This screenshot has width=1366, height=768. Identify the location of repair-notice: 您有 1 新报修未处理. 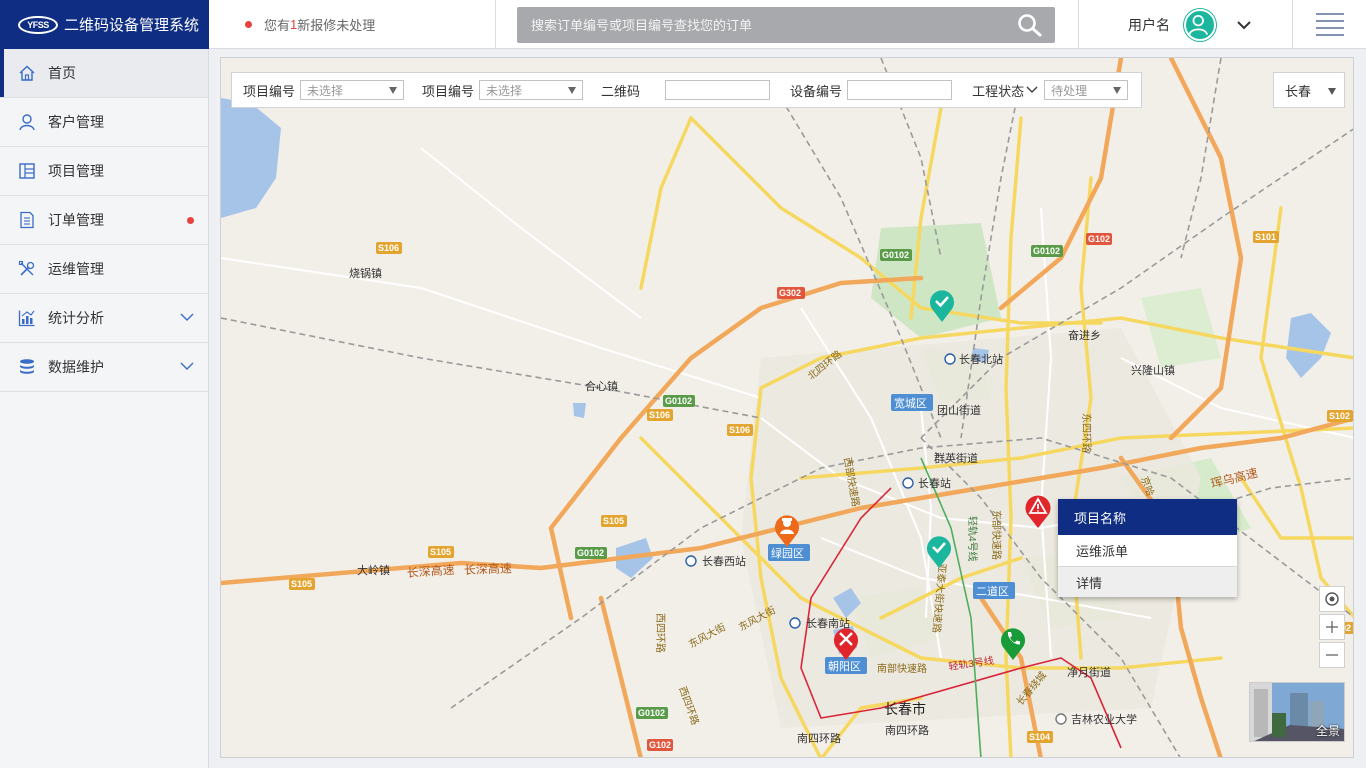
(310, 24).